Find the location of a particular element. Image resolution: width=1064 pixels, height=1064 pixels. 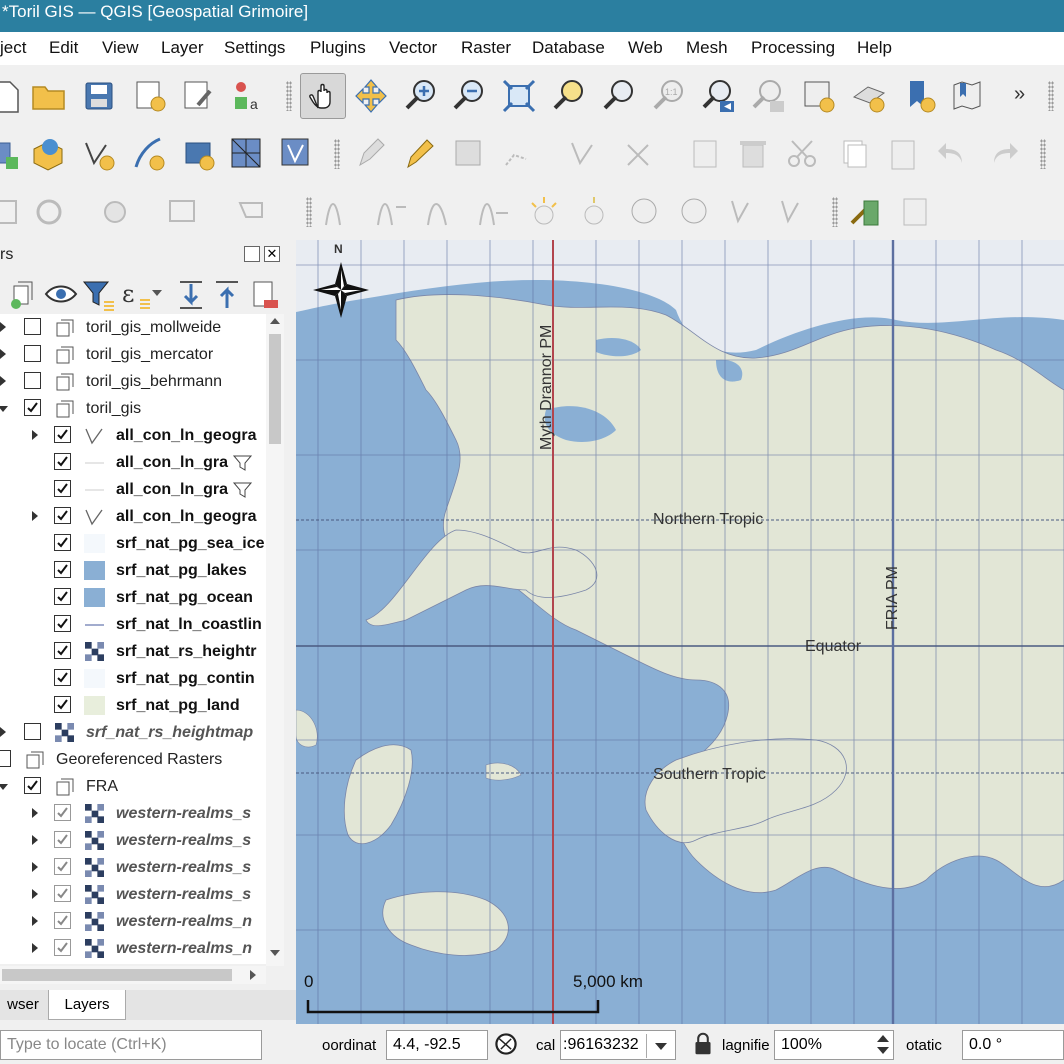

new-mesh-layer-icon is located at coordinates (247, 154).